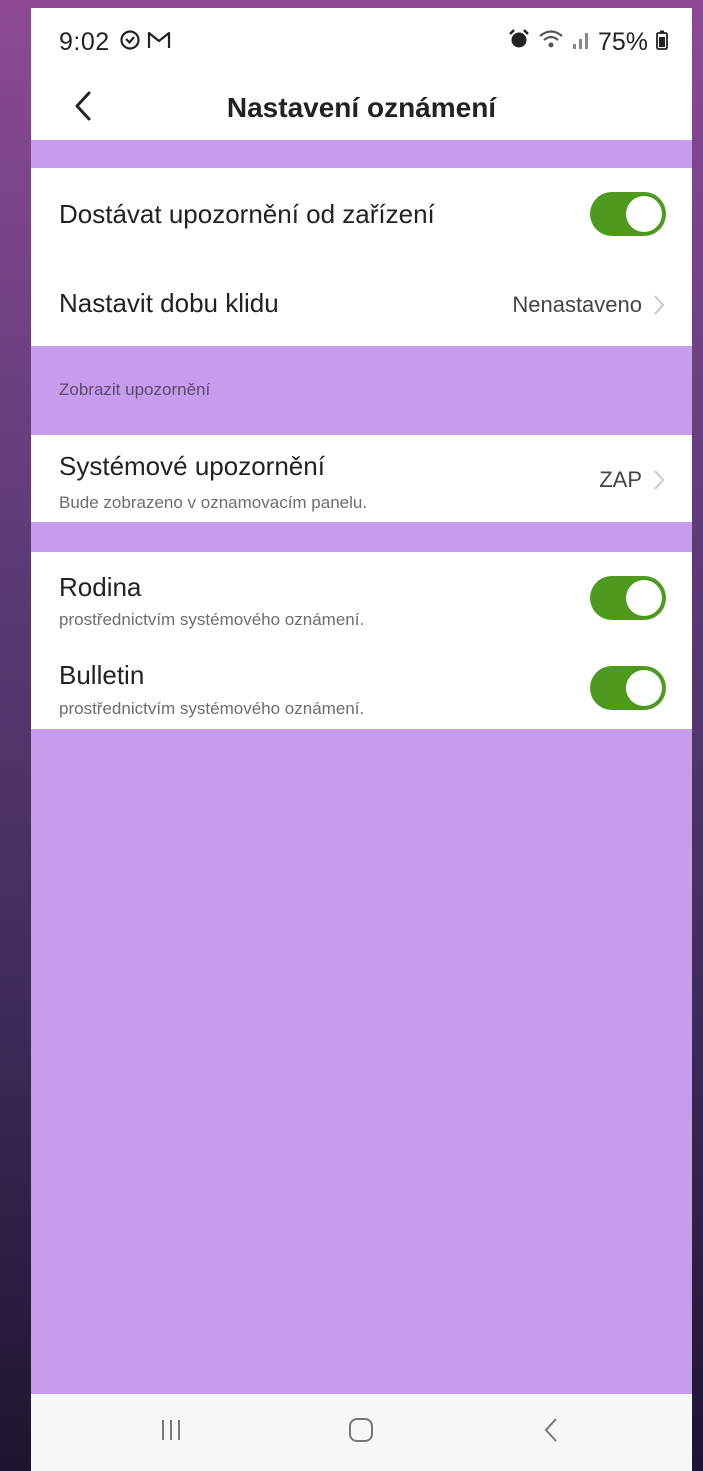 This screenshot has width=703, height=1471. I want to click on device-notifications-toggle, so click(628, 214).